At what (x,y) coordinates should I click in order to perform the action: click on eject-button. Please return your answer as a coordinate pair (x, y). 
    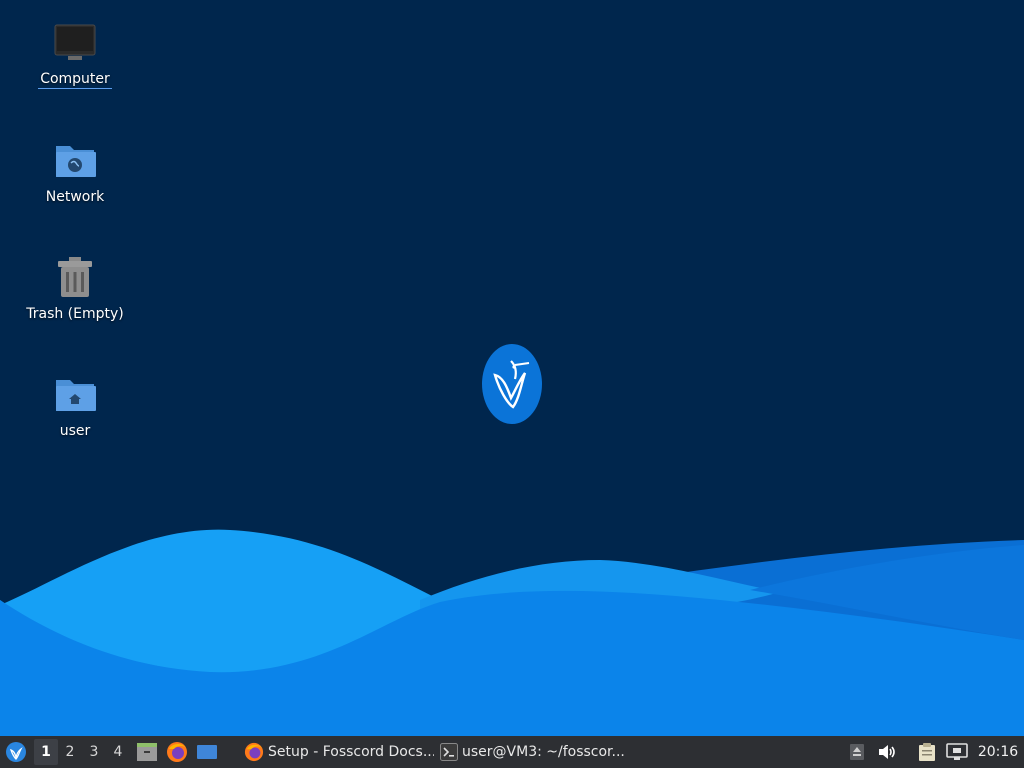
    Looking at the image, I should click on (857, 752).